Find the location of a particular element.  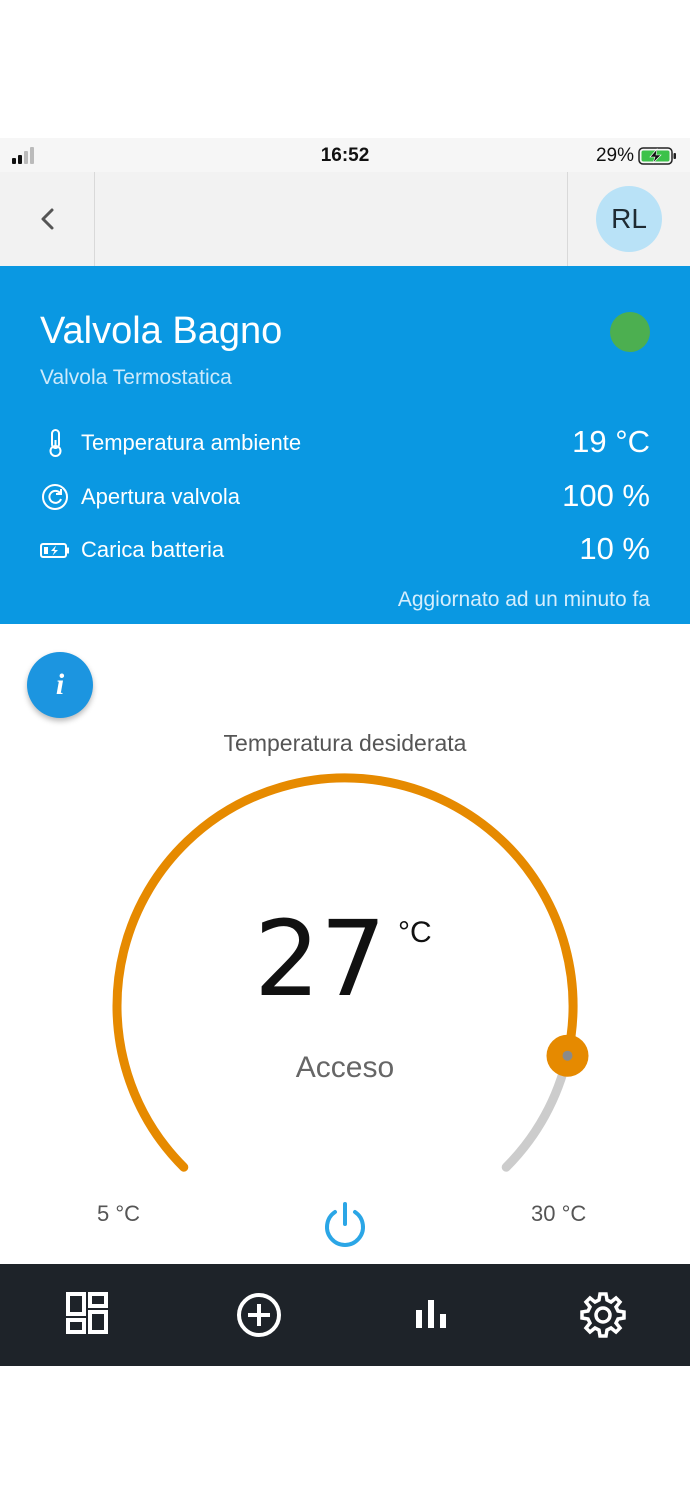

tab-statistics is located at coordinates (431, 1315).